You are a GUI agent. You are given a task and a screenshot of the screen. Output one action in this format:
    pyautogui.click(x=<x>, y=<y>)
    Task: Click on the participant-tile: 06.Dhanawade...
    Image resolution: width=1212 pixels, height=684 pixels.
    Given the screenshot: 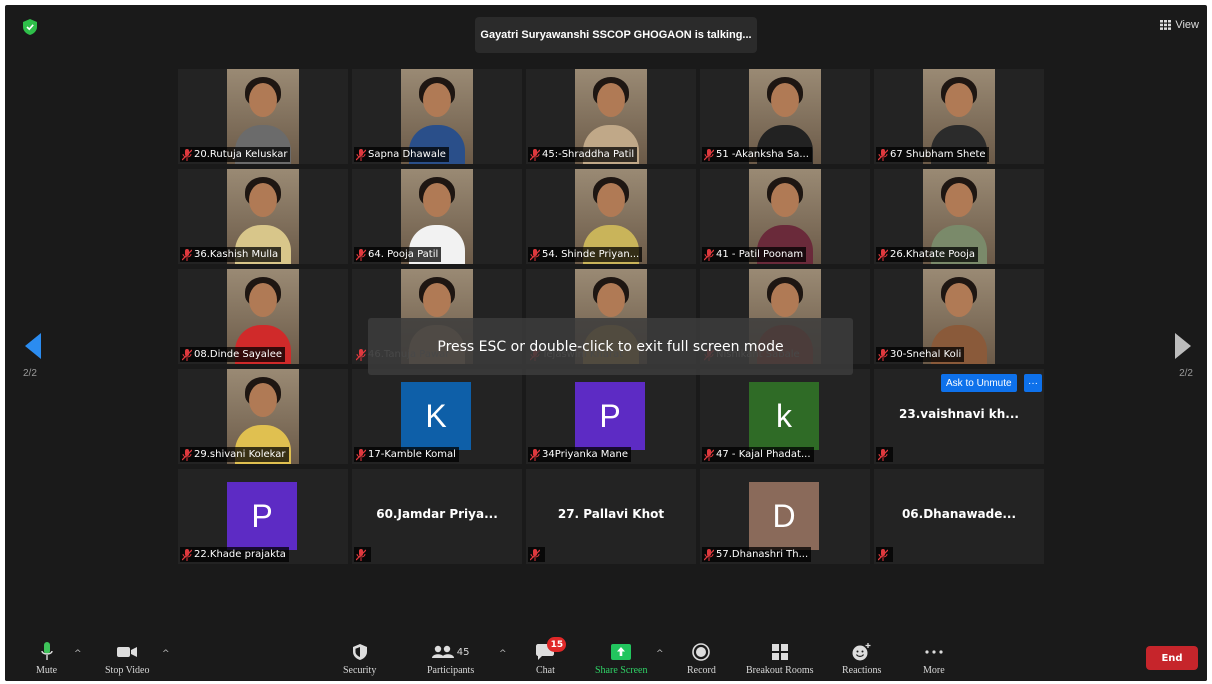 What is the action you would take?
    pyautogui.click(x=959, y=516)
    